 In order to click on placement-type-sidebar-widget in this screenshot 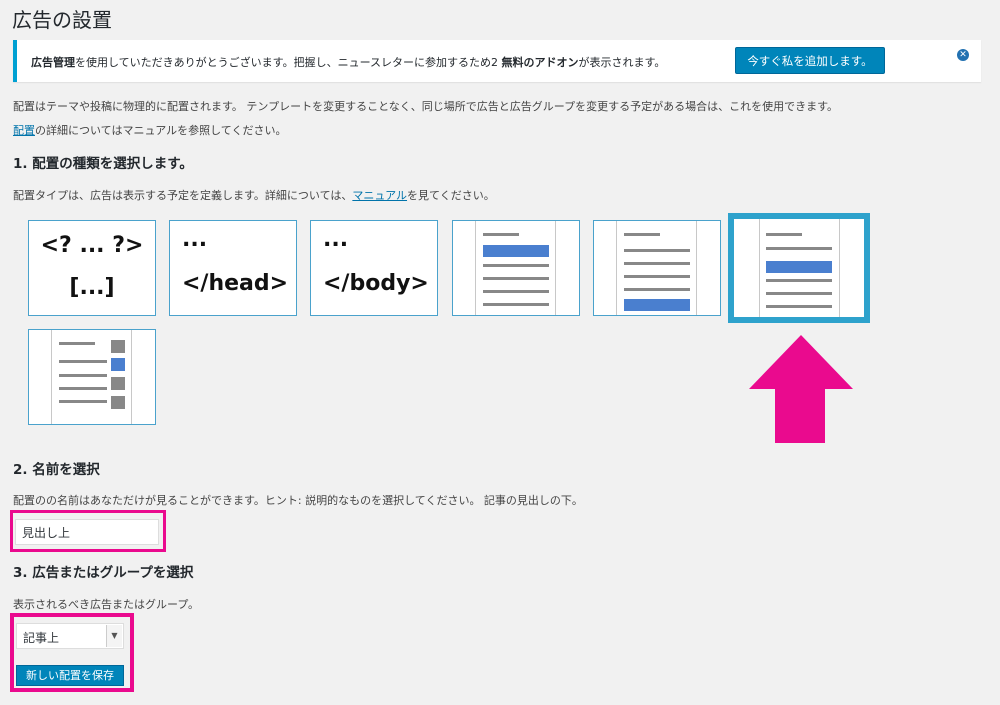, I will do `click(92, 377)`.